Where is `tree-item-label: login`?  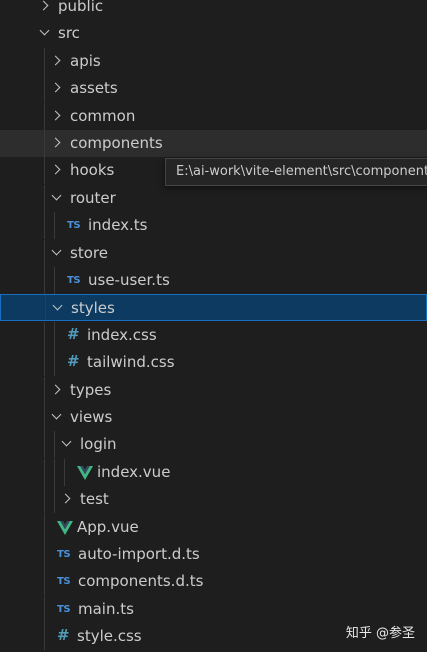 tree-item-label: login is located at coordinates (98, 444).